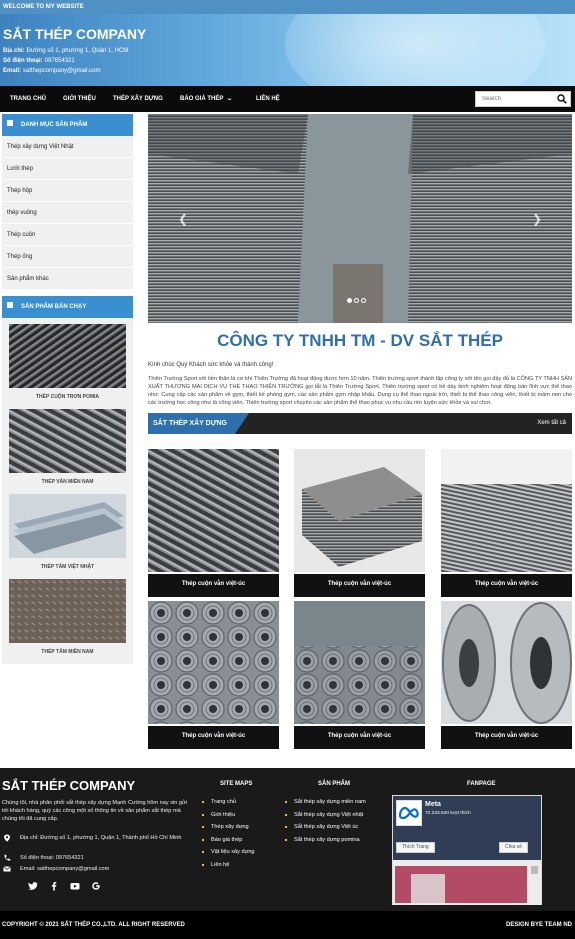  Describe the element at coordinates (77, 51) in the screenshot. I see `address-value: Đường số 1, phường 1, Quận 1, HCM` at that location.